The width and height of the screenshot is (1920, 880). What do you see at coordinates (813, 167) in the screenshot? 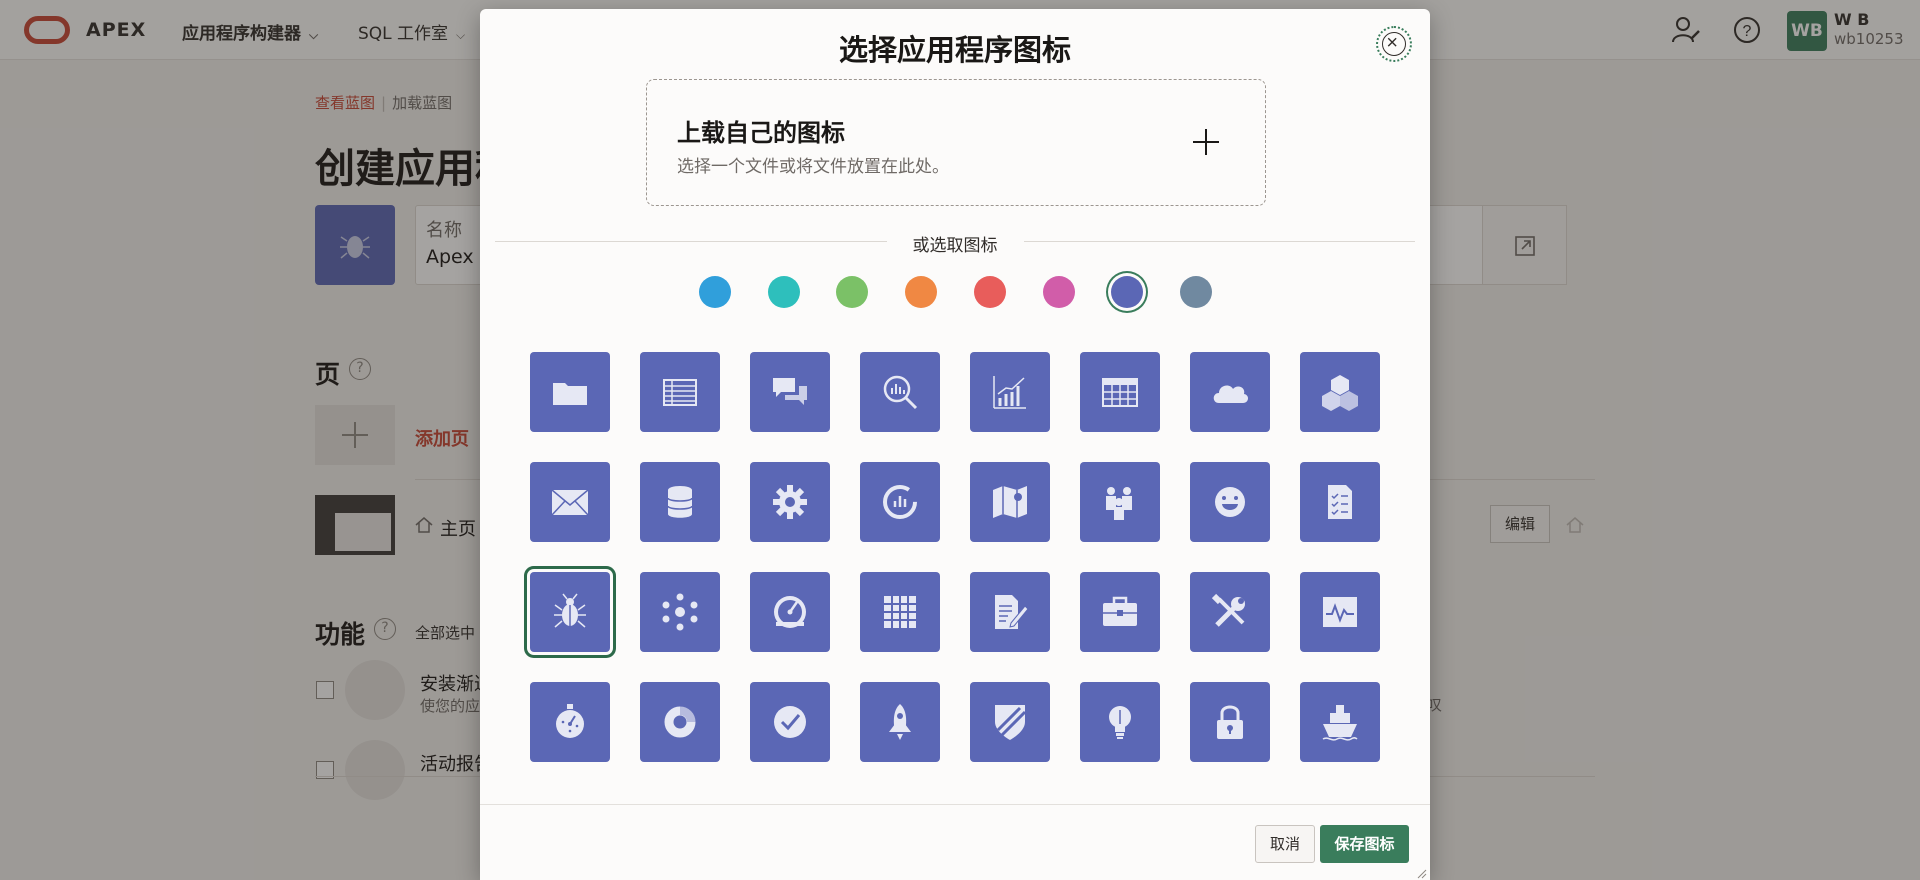
I see `upload-subtitle: 选择一个文件或将文件放置在此处。` at bounding box center [813, 167].